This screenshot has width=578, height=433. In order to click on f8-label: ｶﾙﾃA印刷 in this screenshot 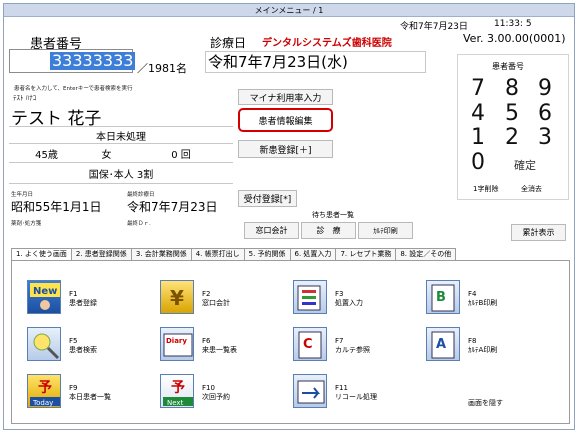, I will do `click(483, 350)`.